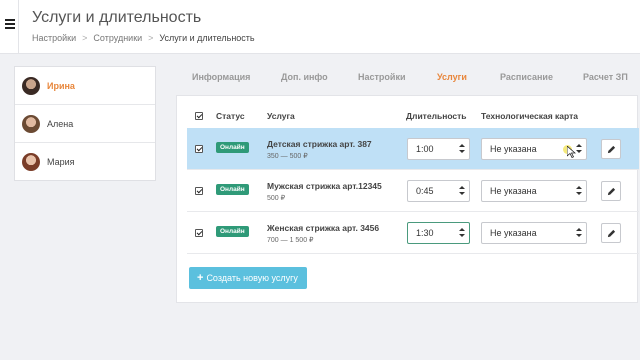 The height and width of the screenshot is (360, 640). Describe the element at coordinates (85, 162) in the screenshot. I see `staff-item-maria: Мария` at that location.